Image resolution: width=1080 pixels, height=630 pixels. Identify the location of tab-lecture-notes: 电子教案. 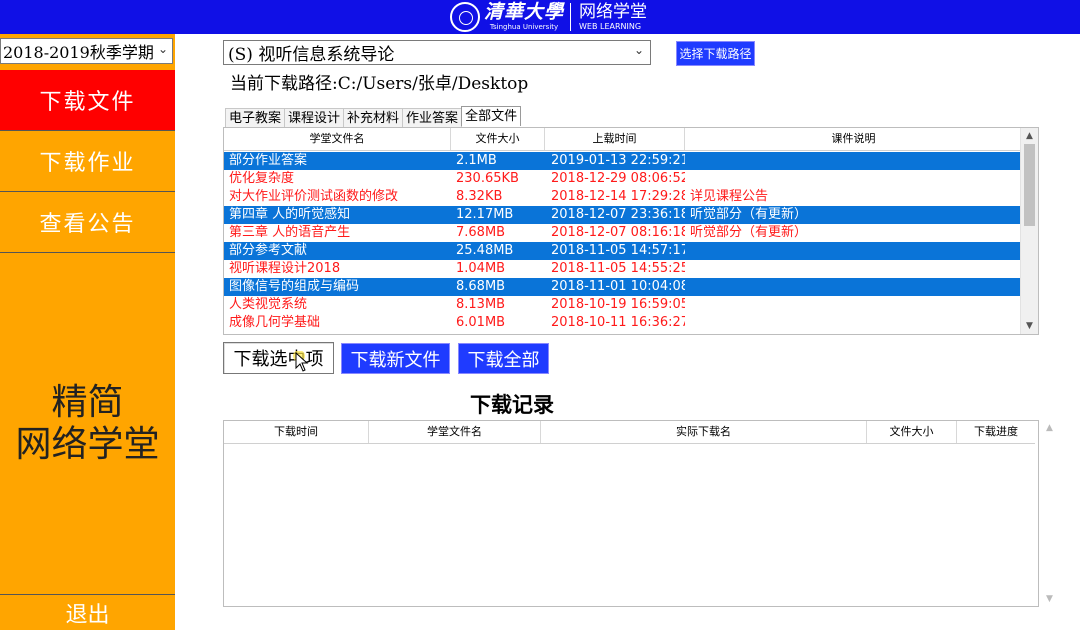
(255, 117).